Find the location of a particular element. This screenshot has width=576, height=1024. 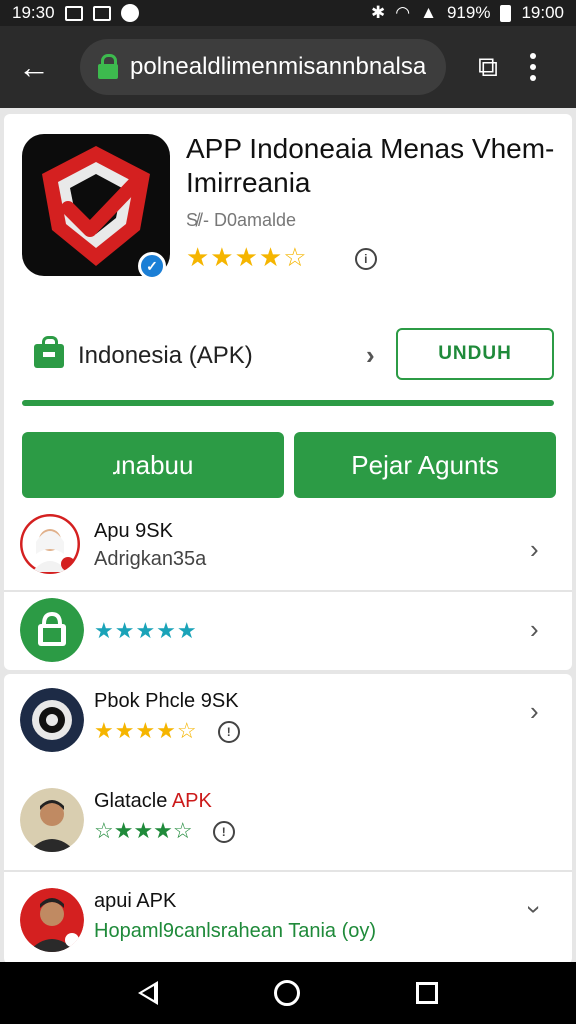

list-item: Pbok Phcle 9SK ★★★★☆ ! › is located at coordinates (288, 722).